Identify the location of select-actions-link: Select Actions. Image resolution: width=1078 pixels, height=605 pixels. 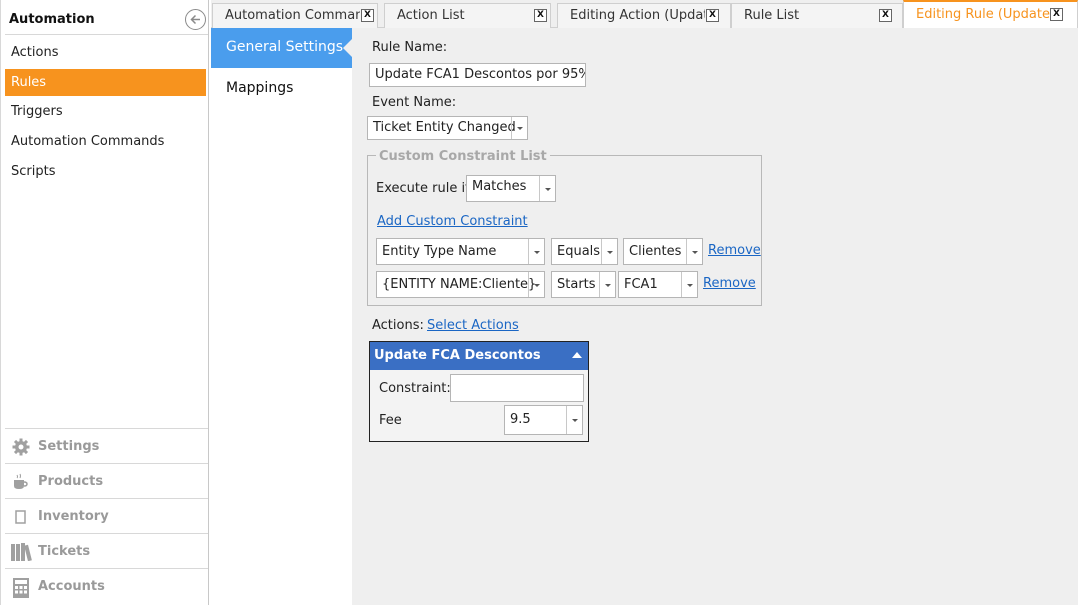
(473, 325).